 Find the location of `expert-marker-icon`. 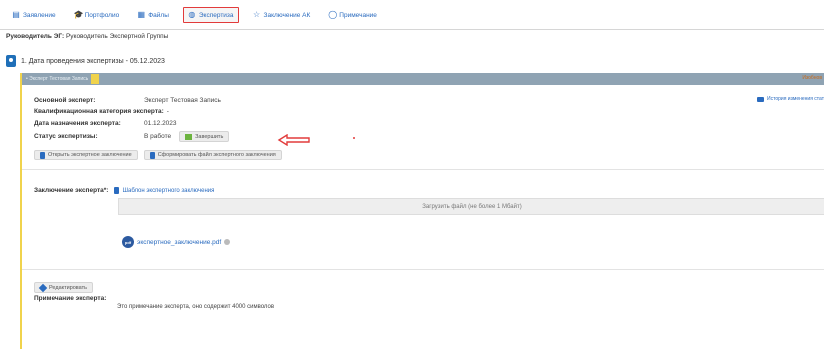

expert-marker-icon is located at coordinates (95, 79).